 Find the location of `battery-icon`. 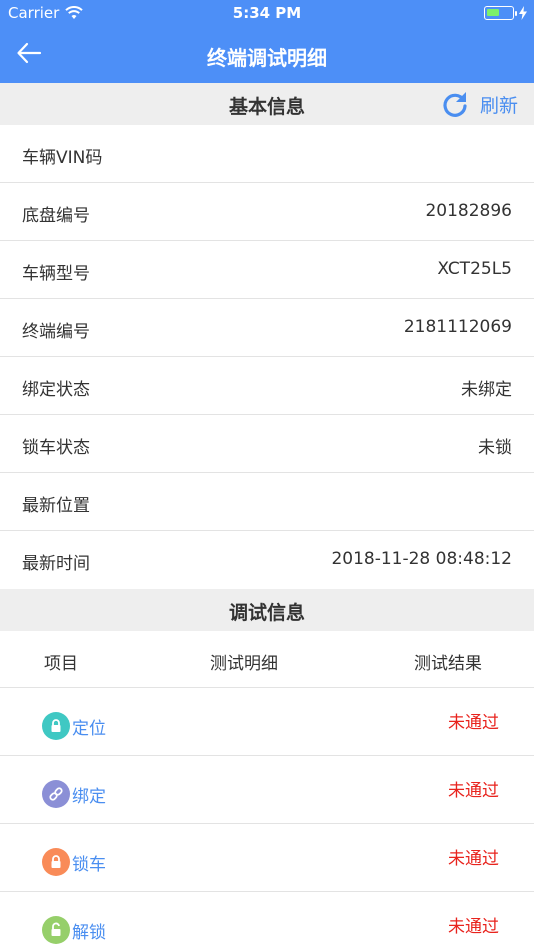

battery-icon is located at coordinates (500, 13).